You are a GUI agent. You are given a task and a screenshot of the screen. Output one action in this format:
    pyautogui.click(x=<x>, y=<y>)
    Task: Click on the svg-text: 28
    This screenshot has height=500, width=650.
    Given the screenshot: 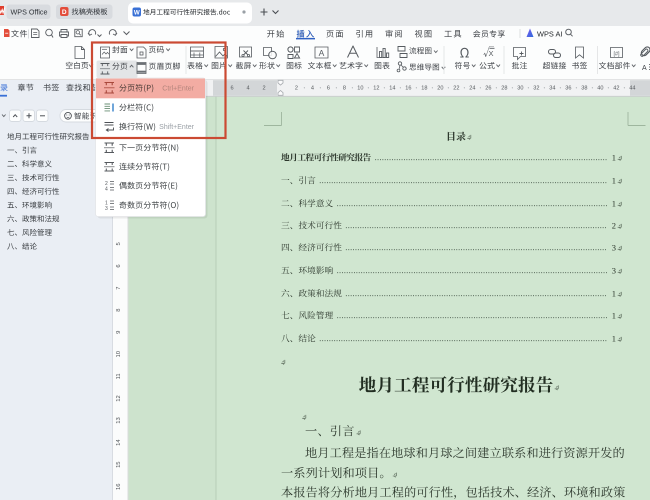 What is the action you would take?
    pyautogui.click(x=504, y=89)
    